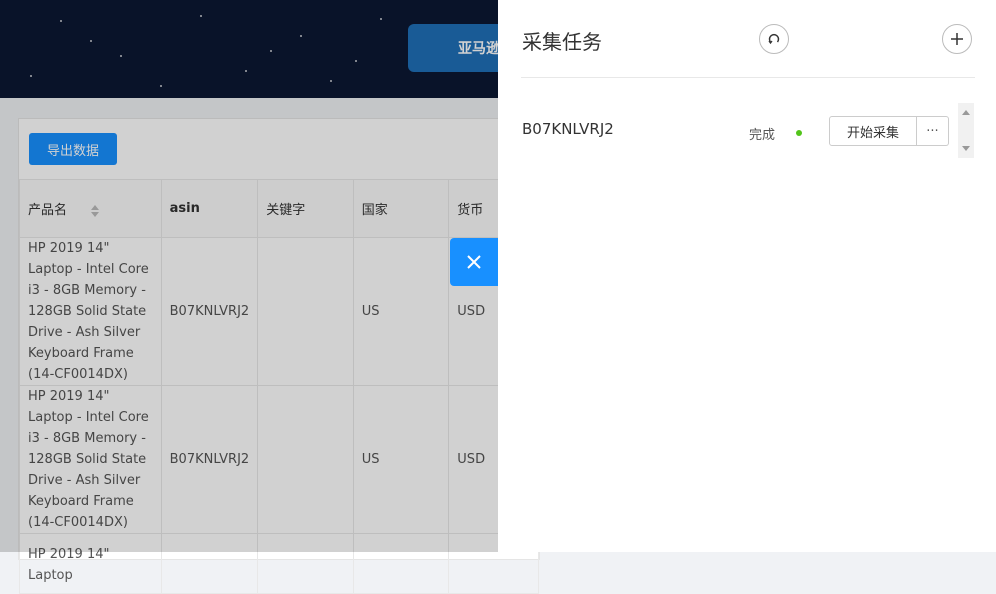 Image resolution: width=996 pixels, height=594 pixels. Describe the element at coordinates (799, 133) in the screenshot. I see `status-dot-icon` at that location.